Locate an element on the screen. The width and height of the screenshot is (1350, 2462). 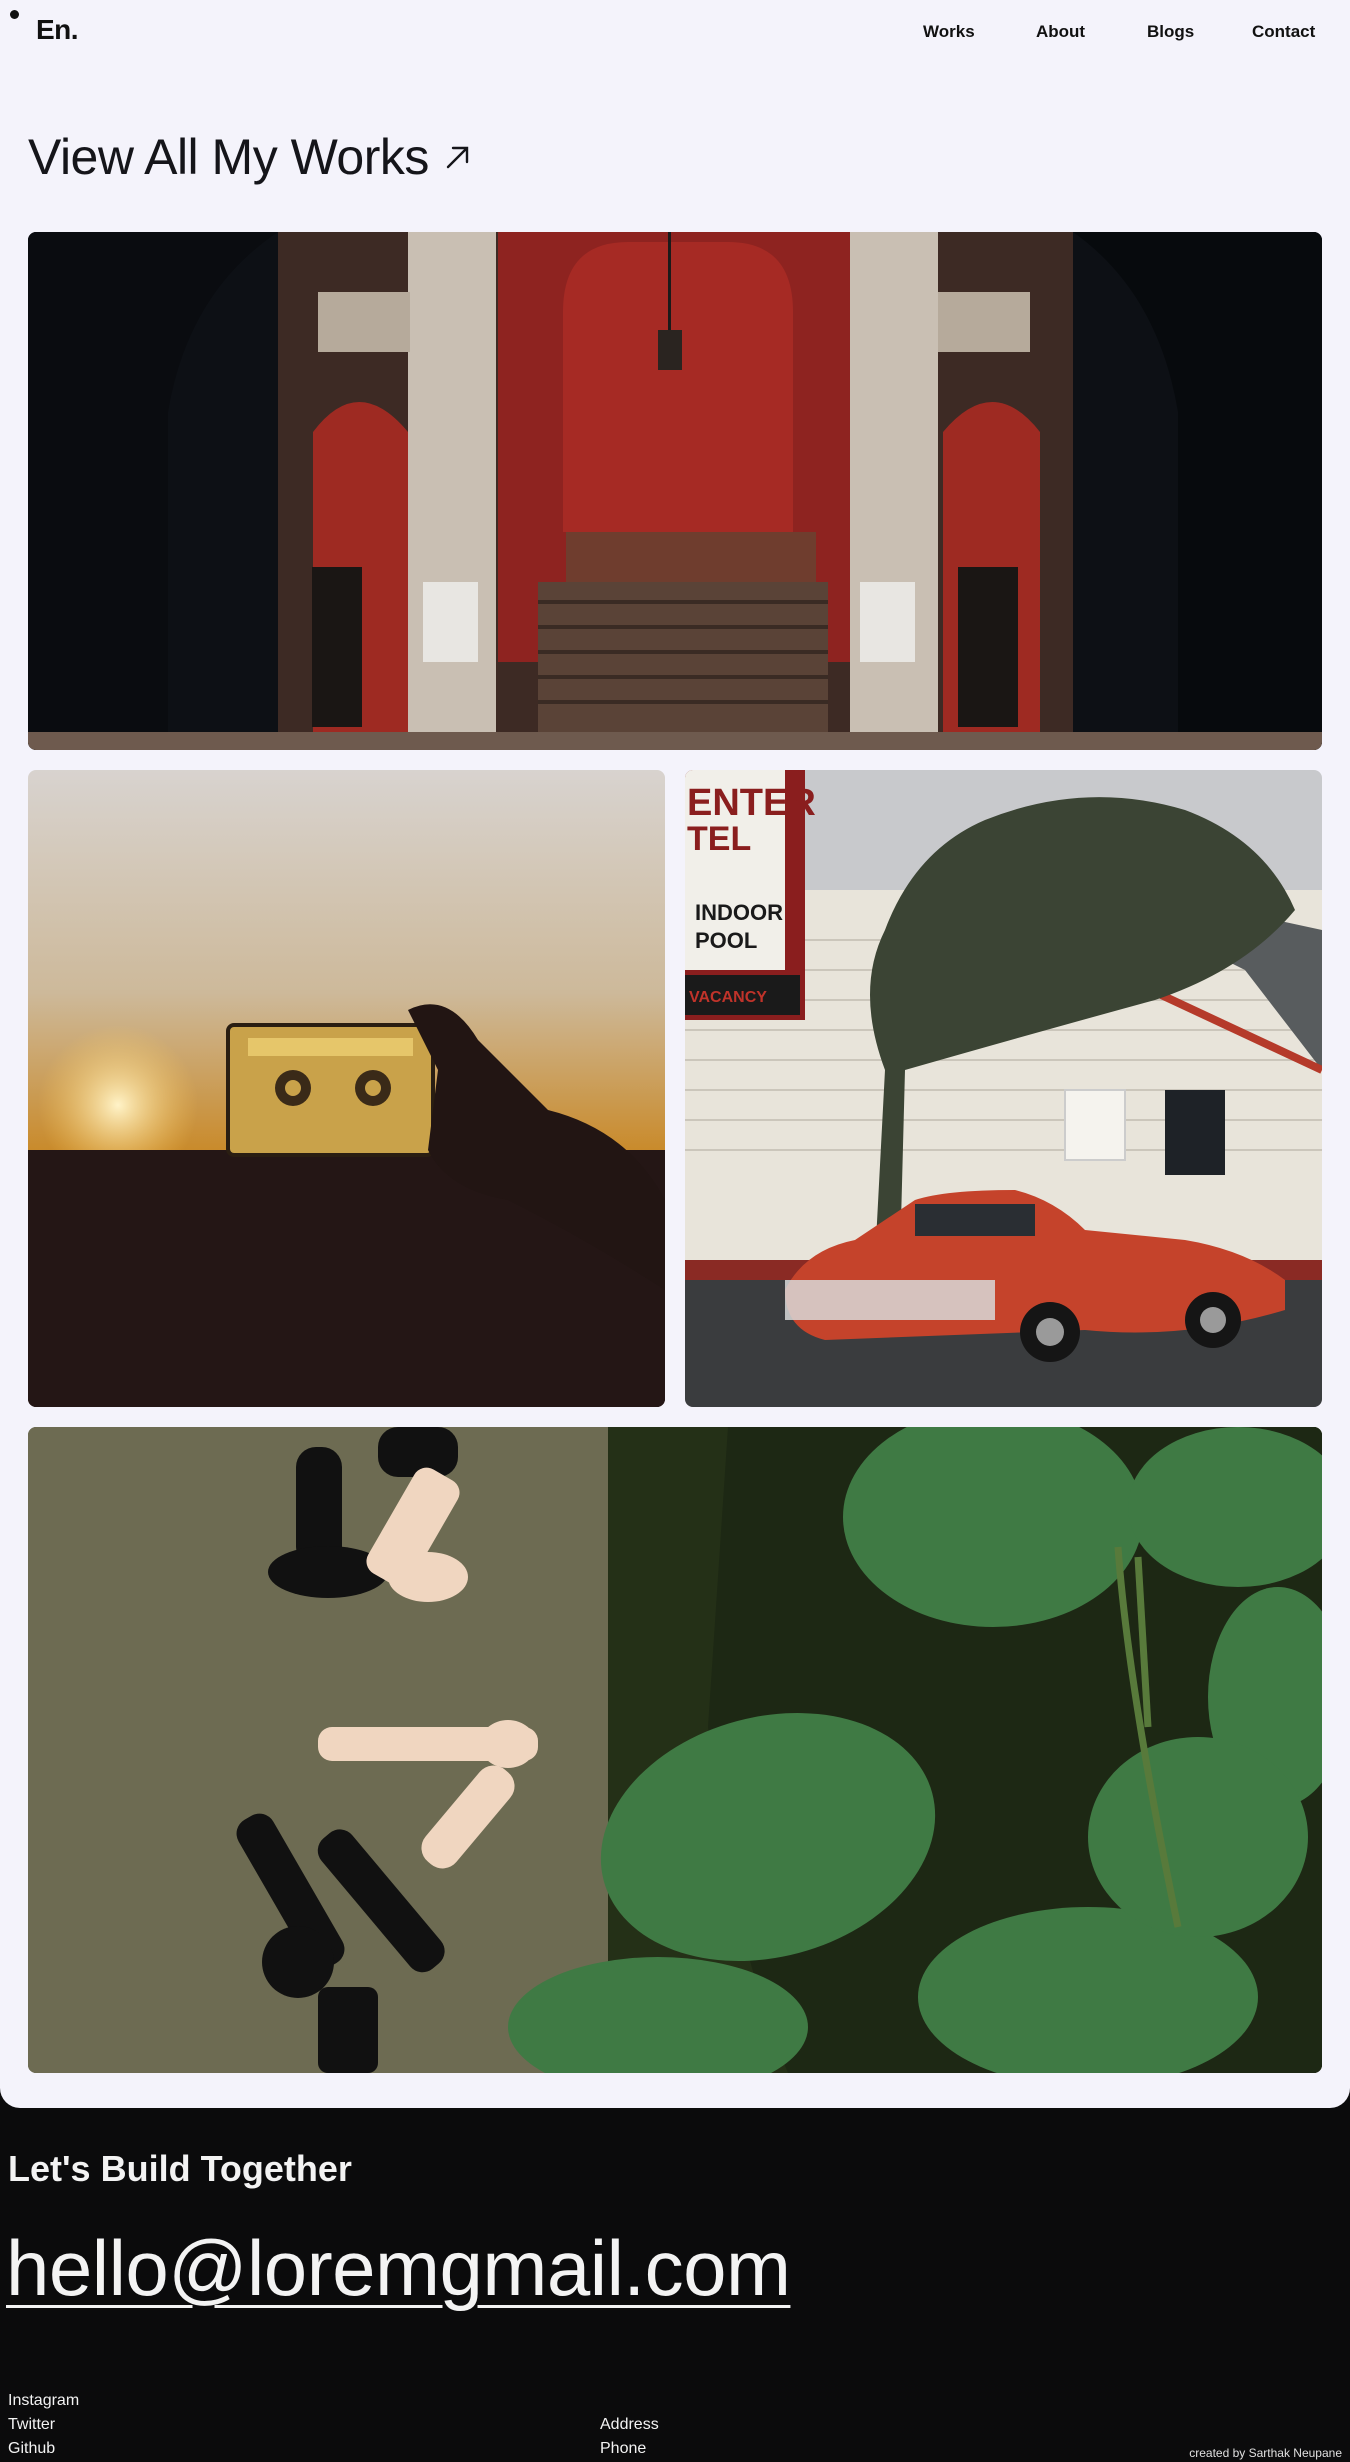
arrow-up-right-icon is located at coordinates (457, 157).